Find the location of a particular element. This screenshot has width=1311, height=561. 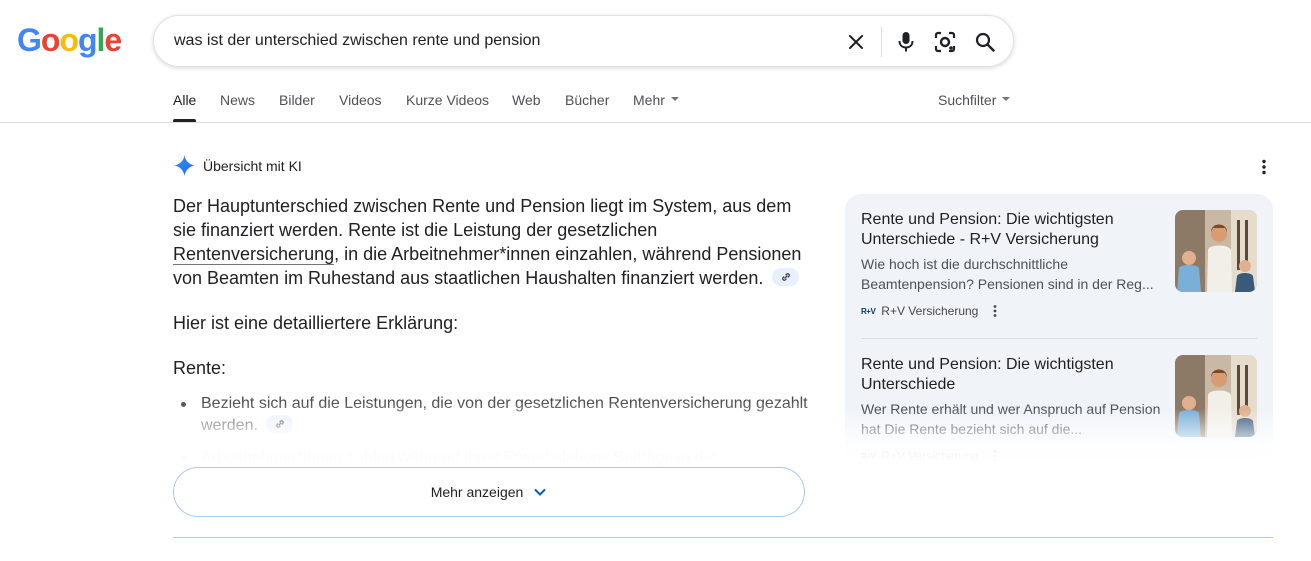

search-icon is located at coordinates (985, 42).